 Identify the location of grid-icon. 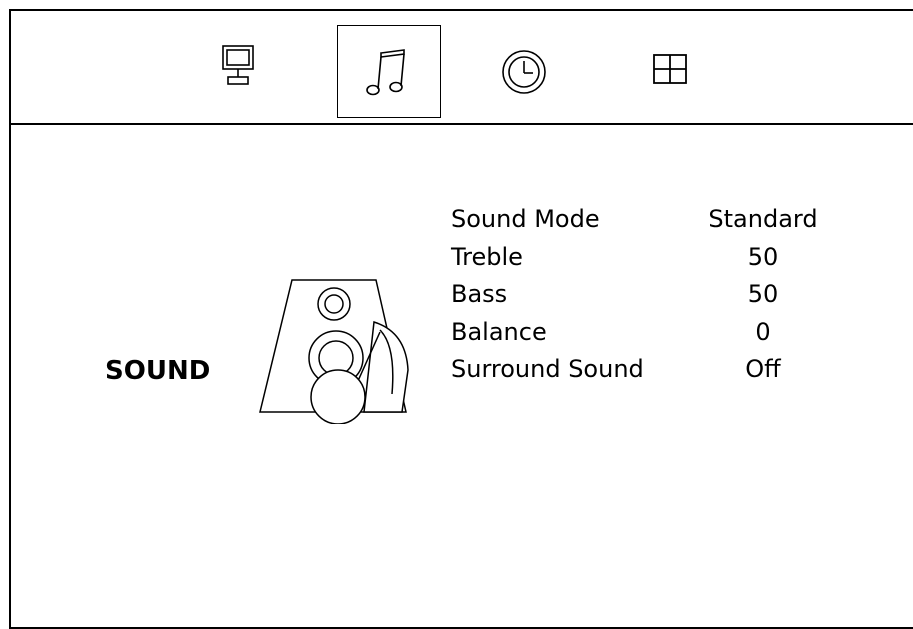
(671, 72).